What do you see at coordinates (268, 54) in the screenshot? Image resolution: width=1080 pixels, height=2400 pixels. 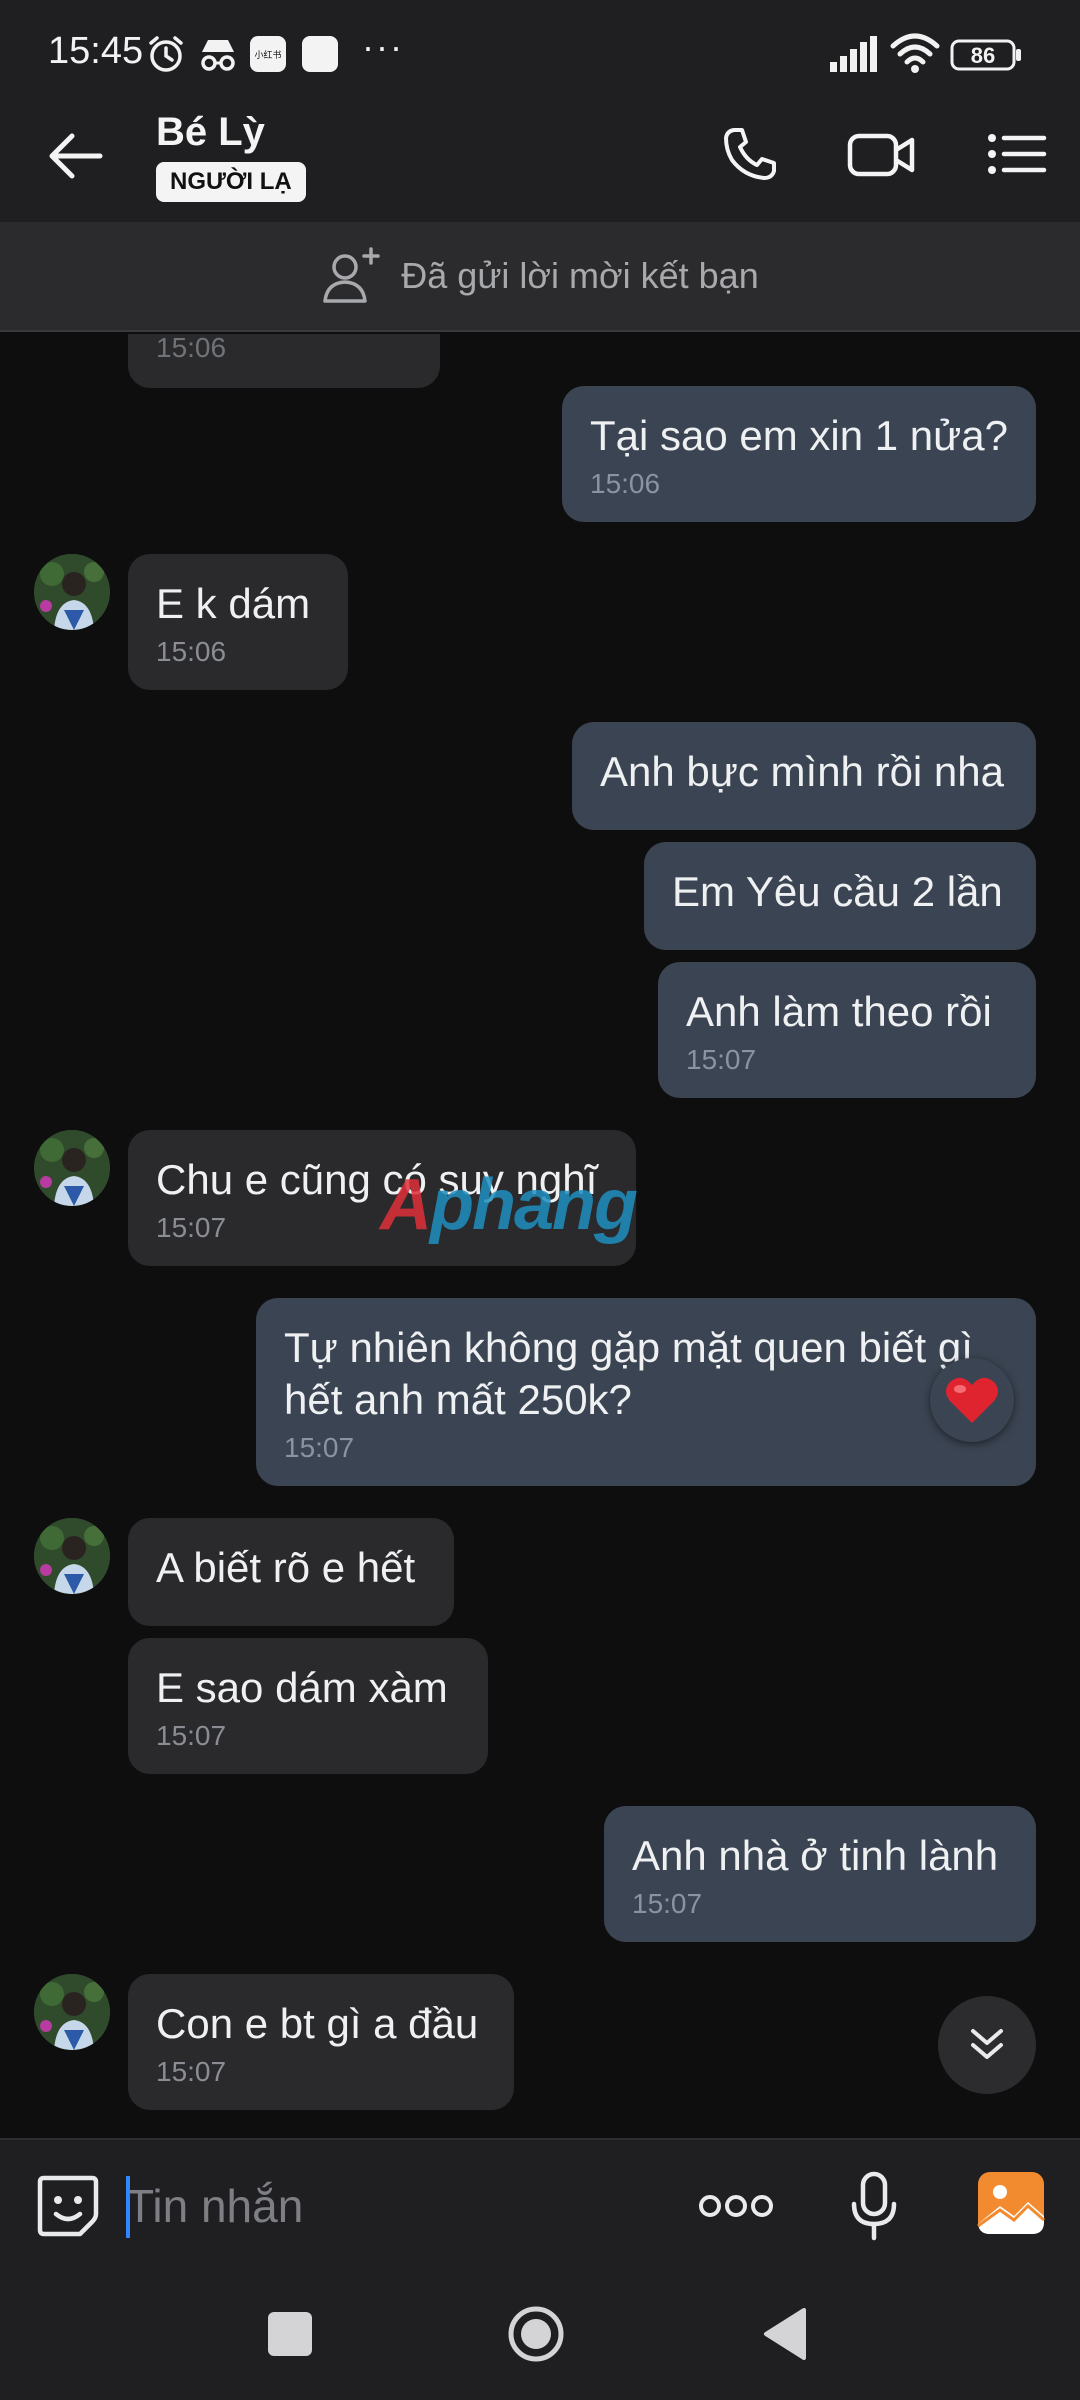 I see `app-notification-icon: 小红书` at bounding box center [268, 54].